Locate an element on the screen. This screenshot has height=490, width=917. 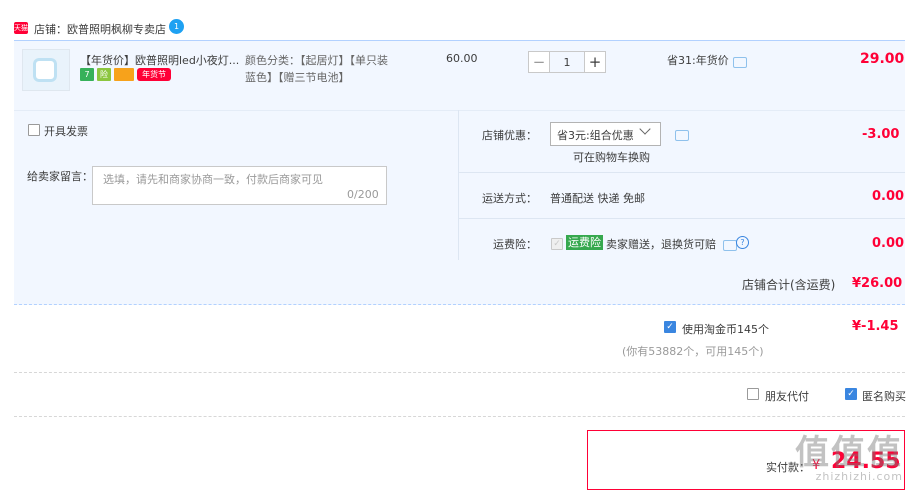
insurance-checkbox: ✓ is located at coordinates (557, 244).